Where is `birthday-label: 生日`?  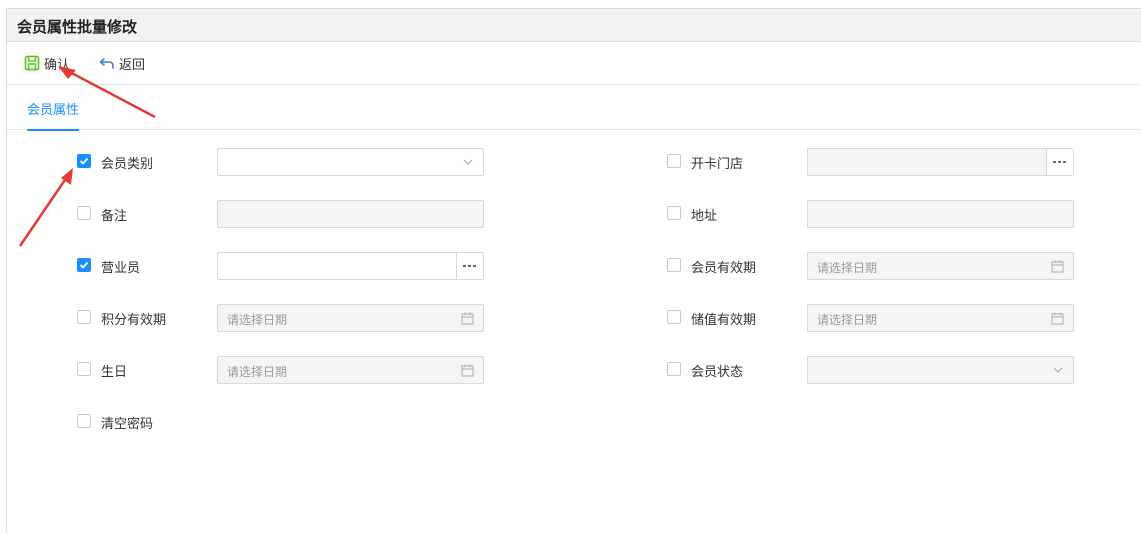
birthday-label: 生日 is located at coordinates (114, 372).